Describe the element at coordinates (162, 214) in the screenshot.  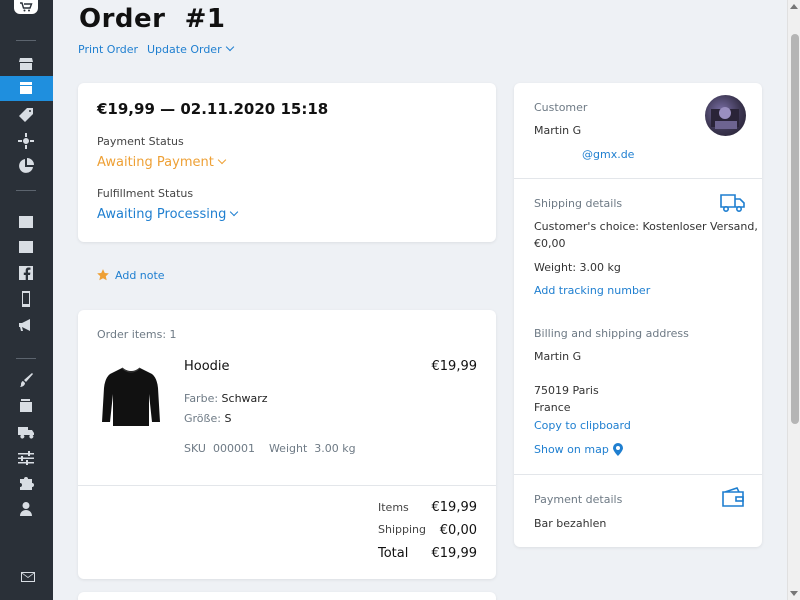
I see `fulfillment-status-value: Awaiting Processing` at that location.